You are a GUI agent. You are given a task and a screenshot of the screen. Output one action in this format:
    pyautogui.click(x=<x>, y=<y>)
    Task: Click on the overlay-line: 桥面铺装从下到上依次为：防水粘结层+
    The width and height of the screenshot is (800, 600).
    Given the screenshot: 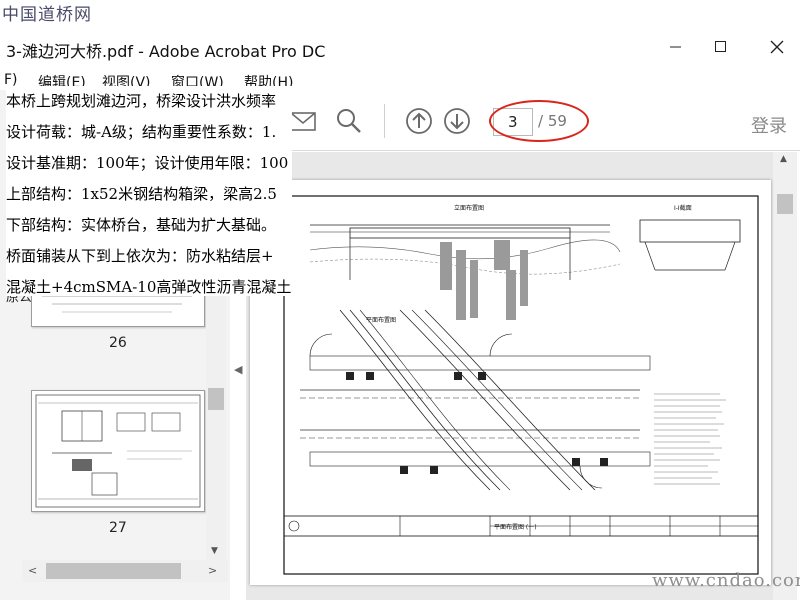 What is the action you would take?
    pyautogui.click(x=140, y=256)
    